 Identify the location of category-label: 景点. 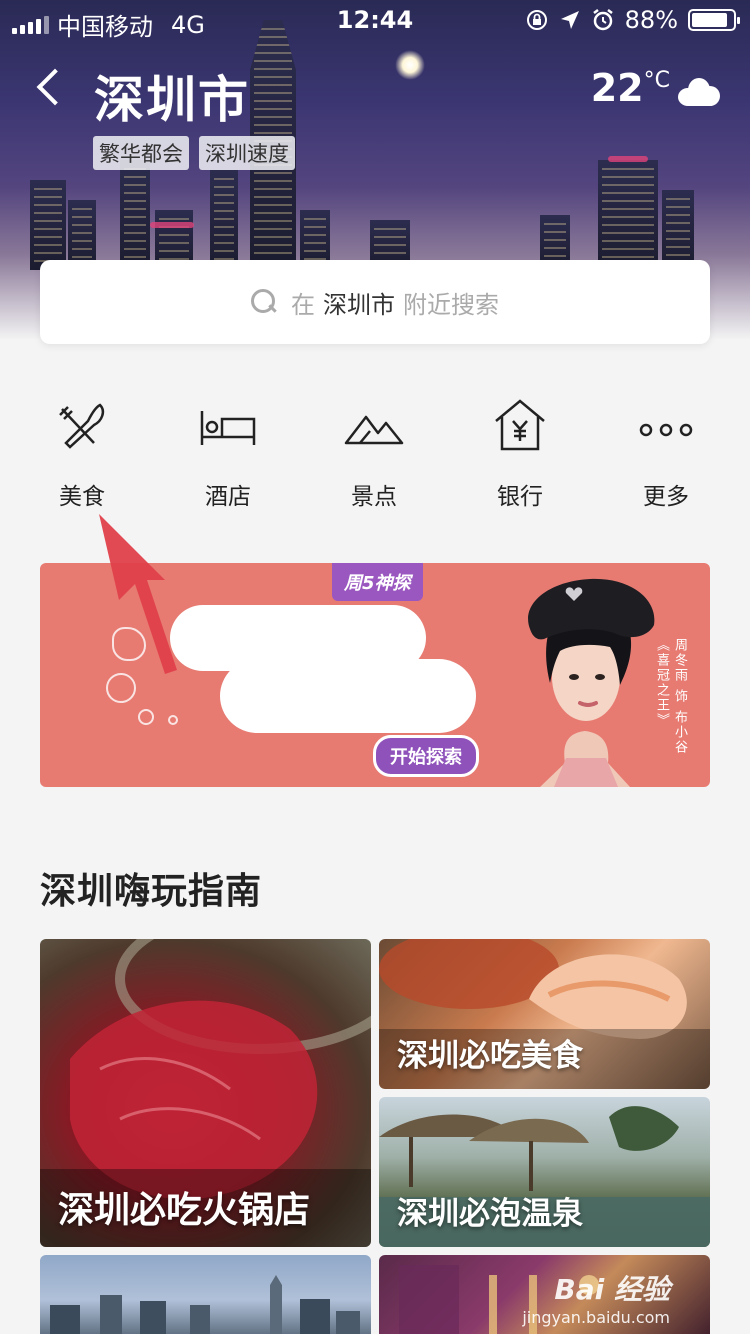
(374, 497).